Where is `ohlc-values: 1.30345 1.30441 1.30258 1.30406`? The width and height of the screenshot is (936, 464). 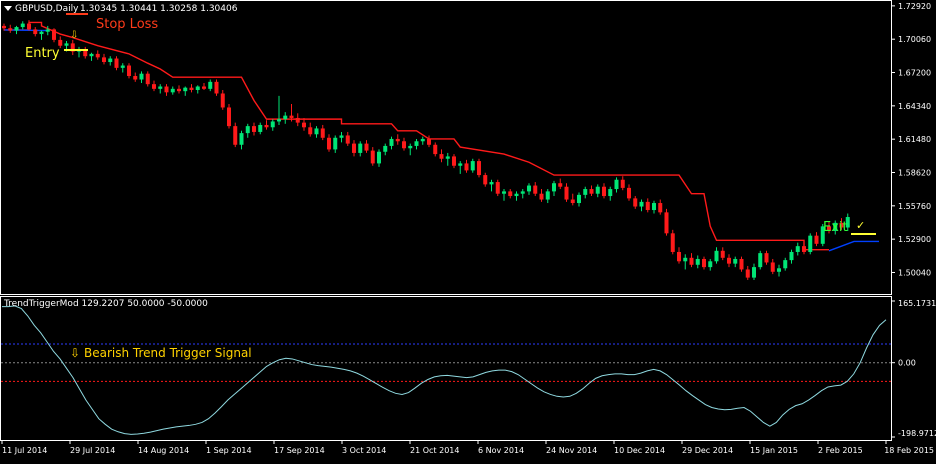 ohlc-values: 1.30345 1.30441 1.30258 1.30406 is located at coordinates (159, 9).